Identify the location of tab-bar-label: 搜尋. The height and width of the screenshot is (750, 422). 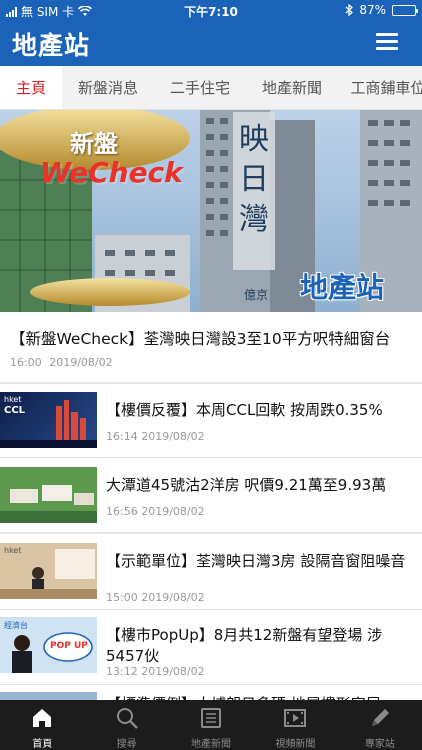
(126, 744).